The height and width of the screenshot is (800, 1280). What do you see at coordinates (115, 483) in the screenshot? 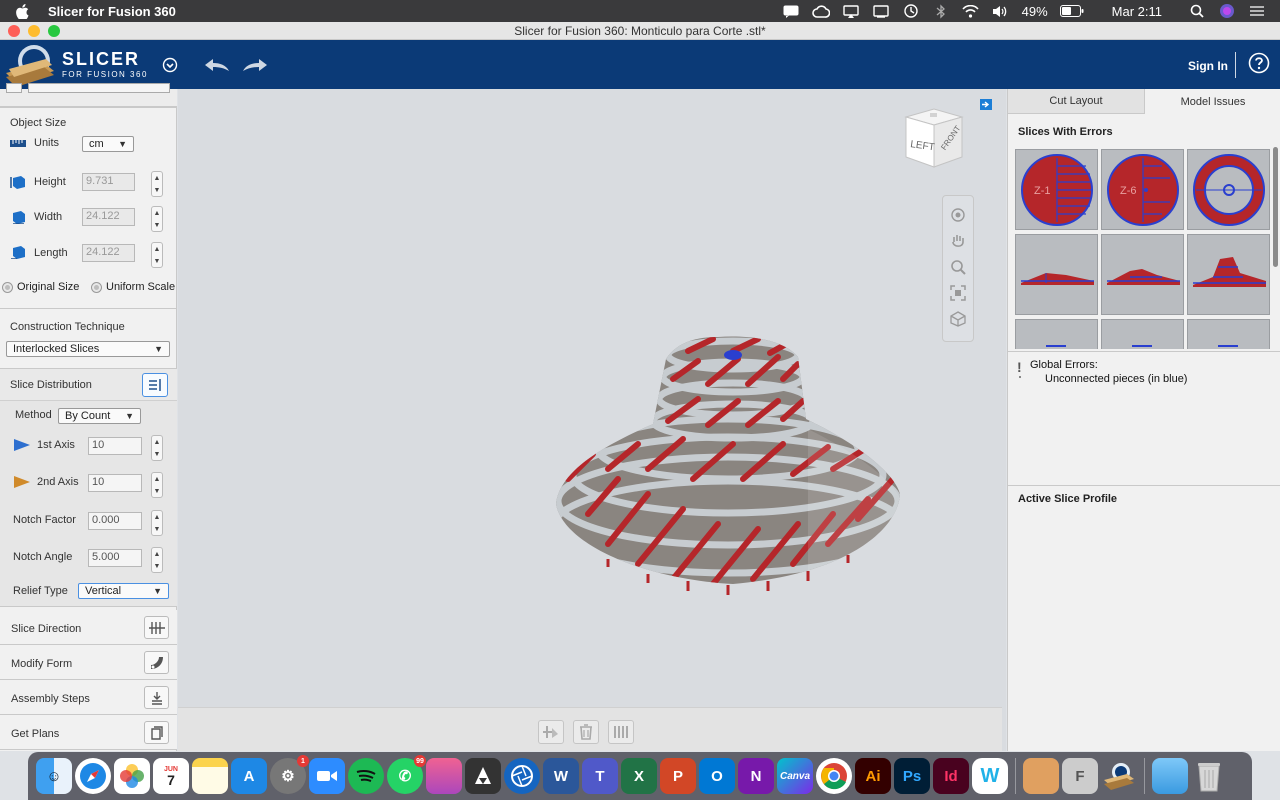
I see `second-axis-input: 10` at bounding box center [115, 483].